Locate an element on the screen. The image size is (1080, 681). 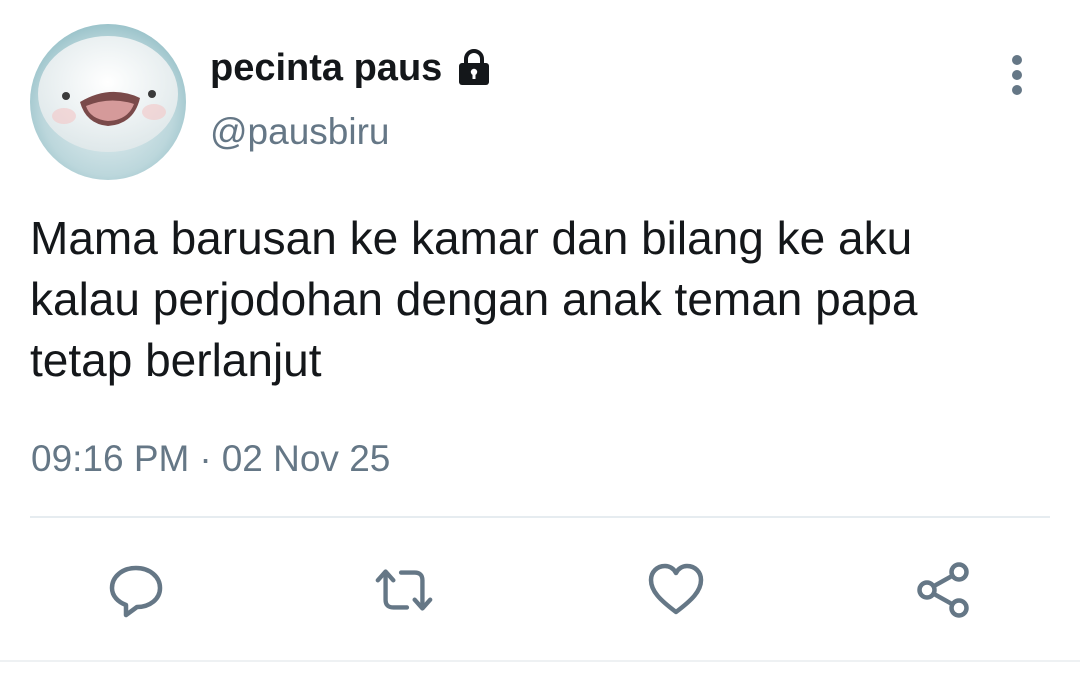
reply-icon is located at coordinates (136, 591).